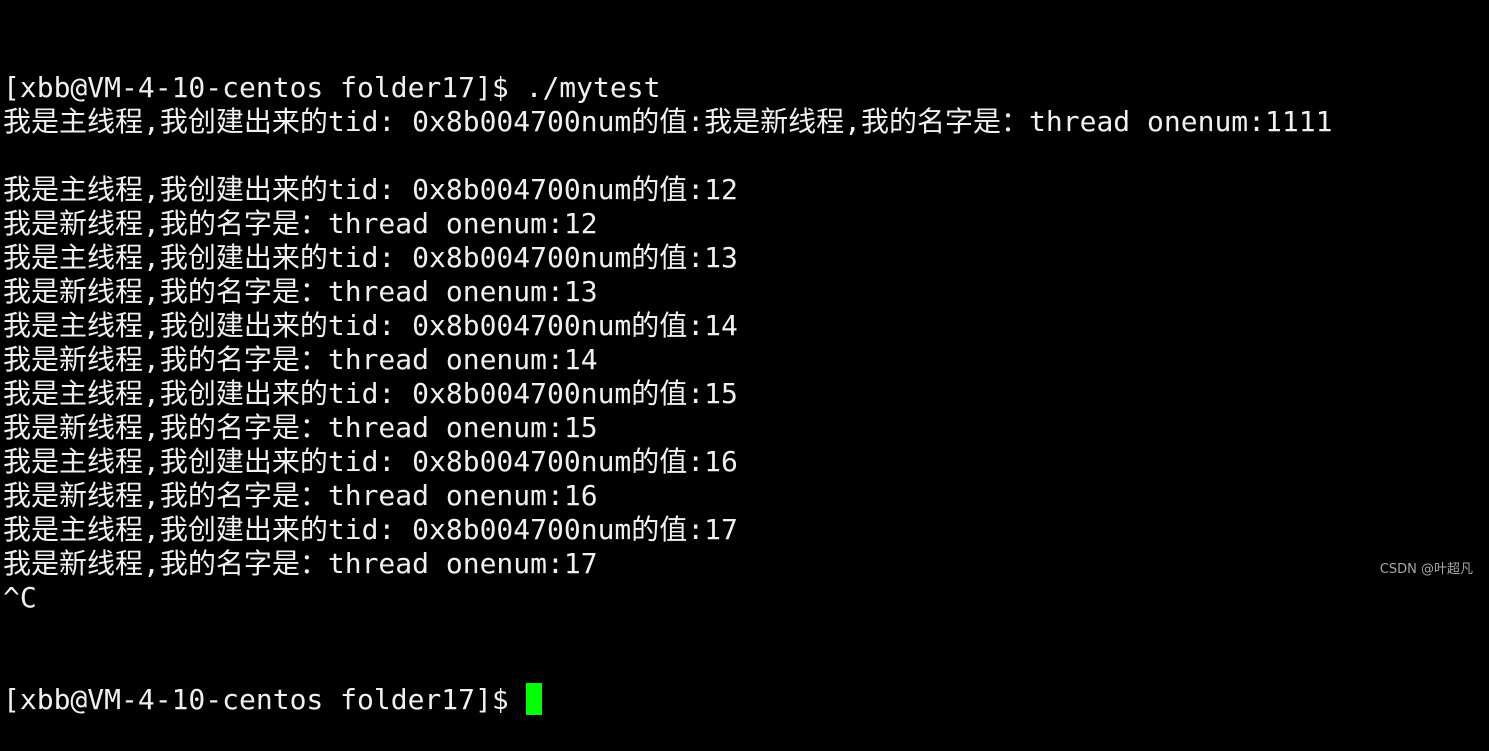  I want to click on terminal-line: 我是主线程,我创建出来的tid: 0x8b004700num的值:17, so click(370, 529).